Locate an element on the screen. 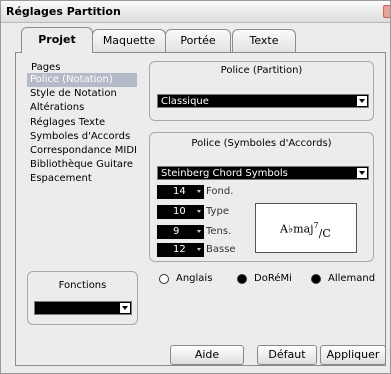 This screenshot has height=374, width=391. functions-title: Fonctions is located at coordinates (82, 285).